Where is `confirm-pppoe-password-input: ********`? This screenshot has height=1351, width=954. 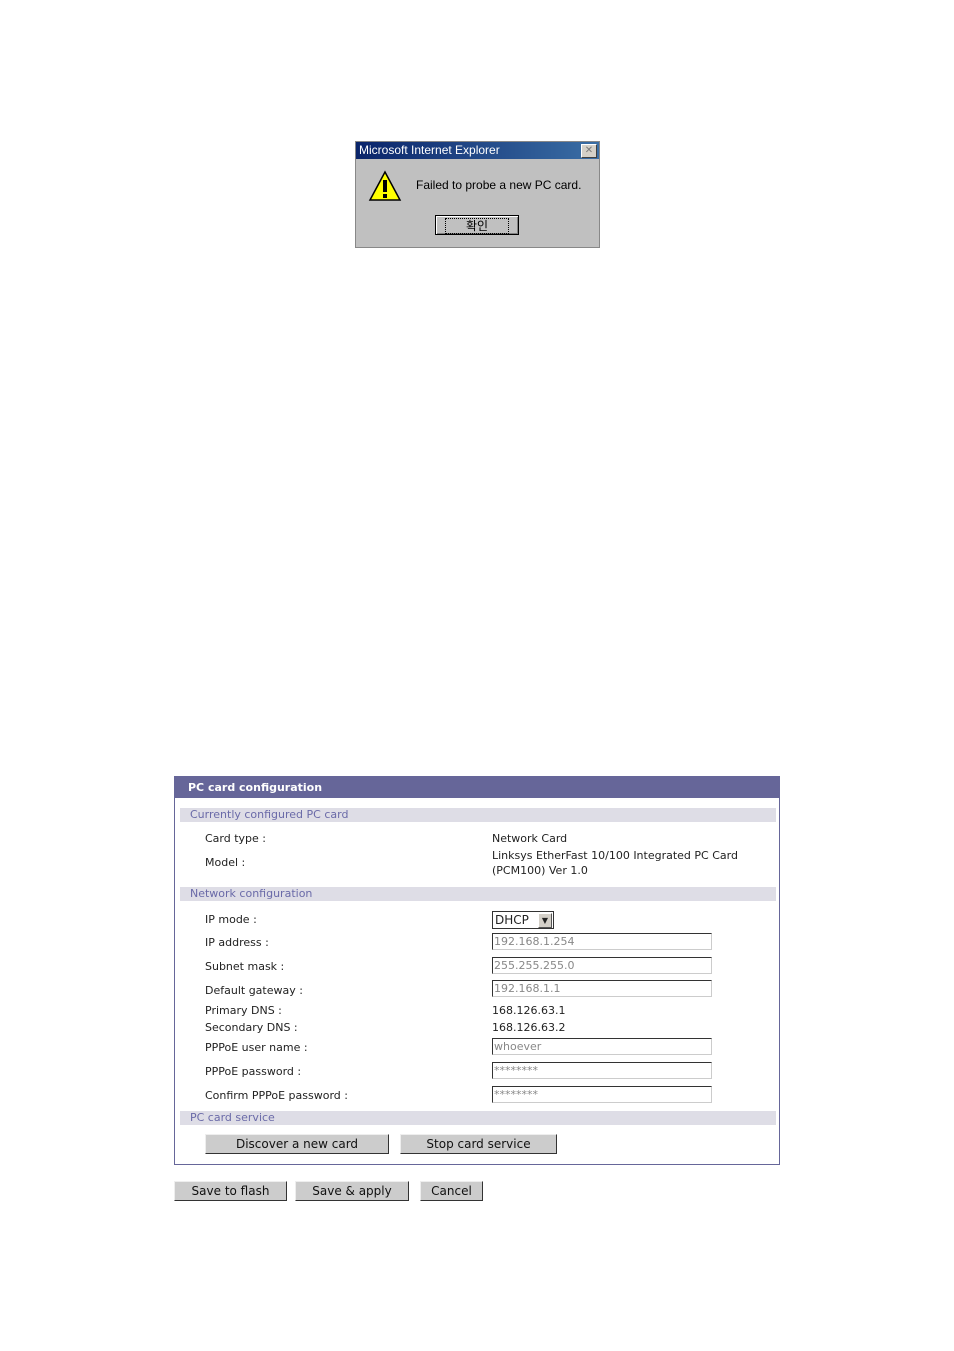
confirm-pppoe-password-input: ******** is located at coordinates (602, 1094).